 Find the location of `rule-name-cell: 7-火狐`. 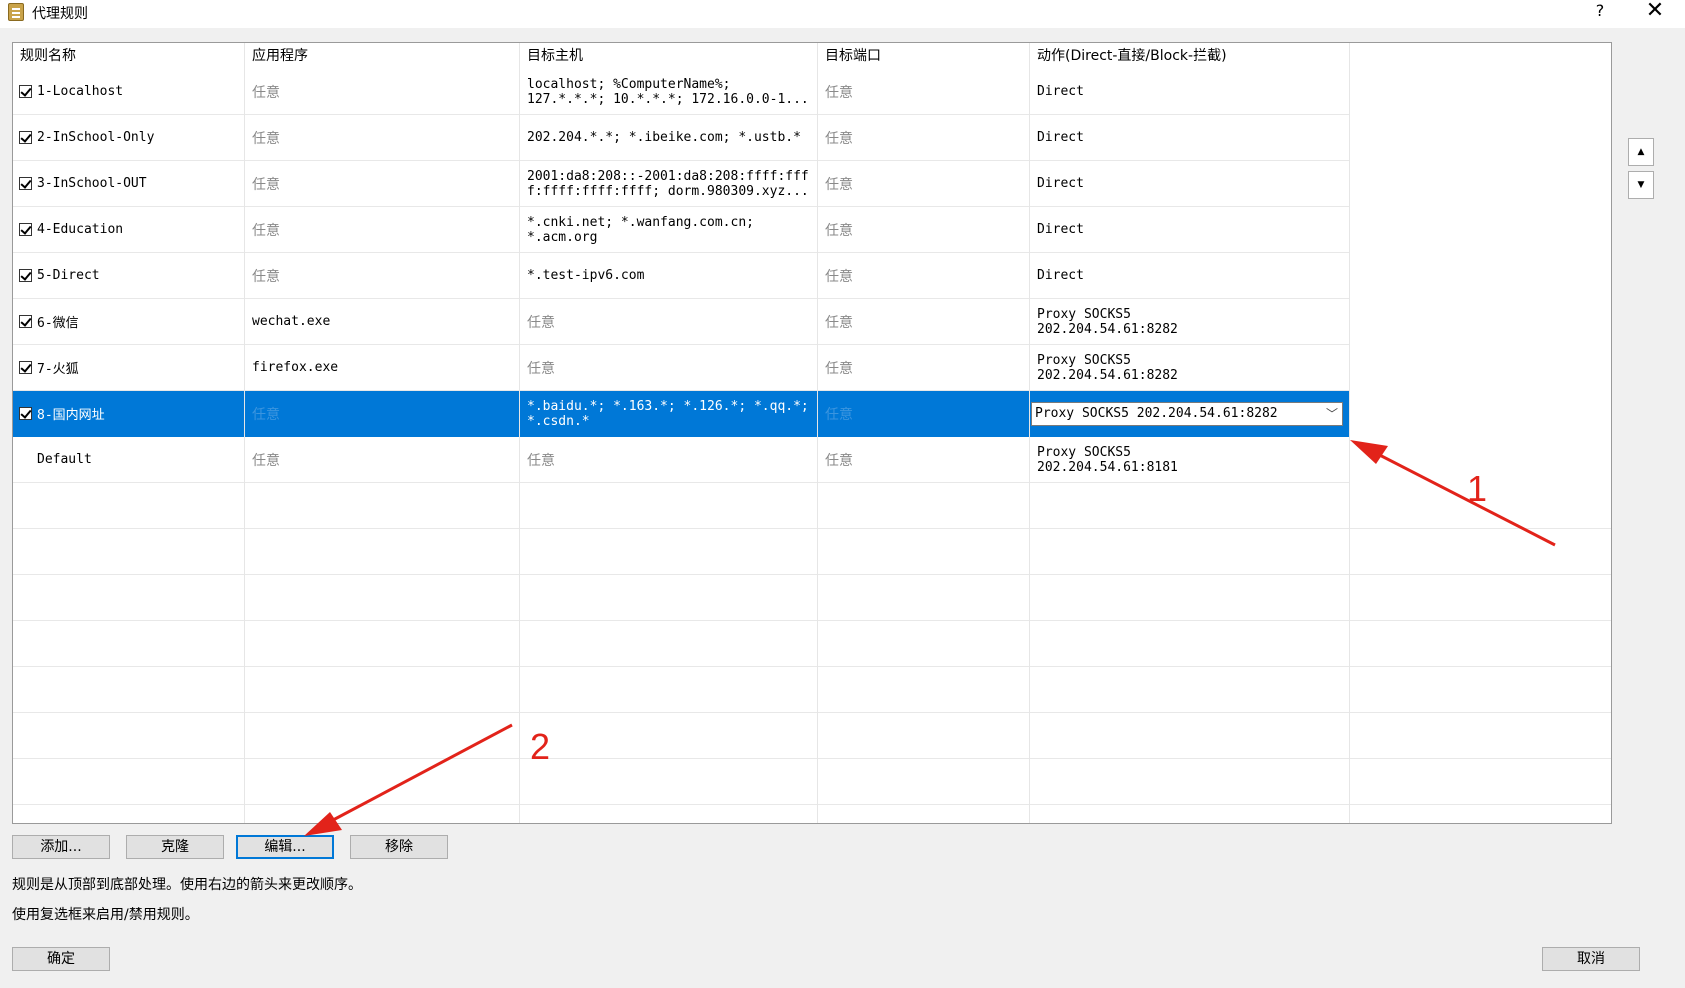

rule-name-cell: 7-火狐 is located at coordinates (129, 367).